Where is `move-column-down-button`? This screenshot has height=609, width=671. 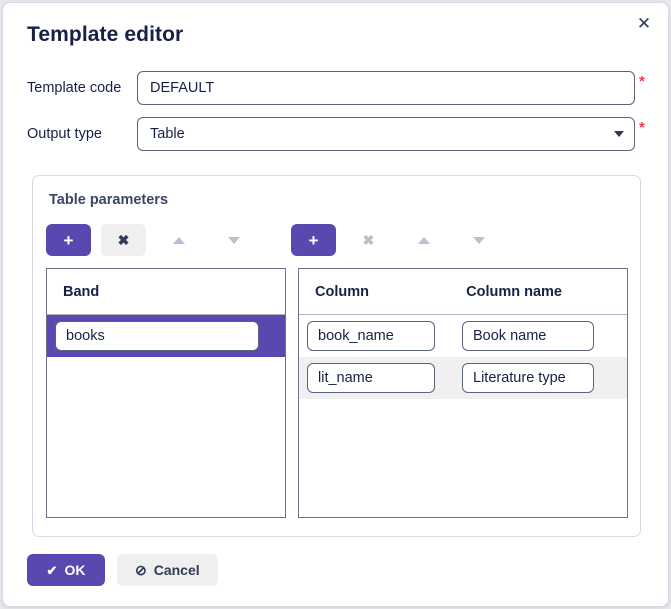
move-column-down-button is located at coordinates (478, 240).